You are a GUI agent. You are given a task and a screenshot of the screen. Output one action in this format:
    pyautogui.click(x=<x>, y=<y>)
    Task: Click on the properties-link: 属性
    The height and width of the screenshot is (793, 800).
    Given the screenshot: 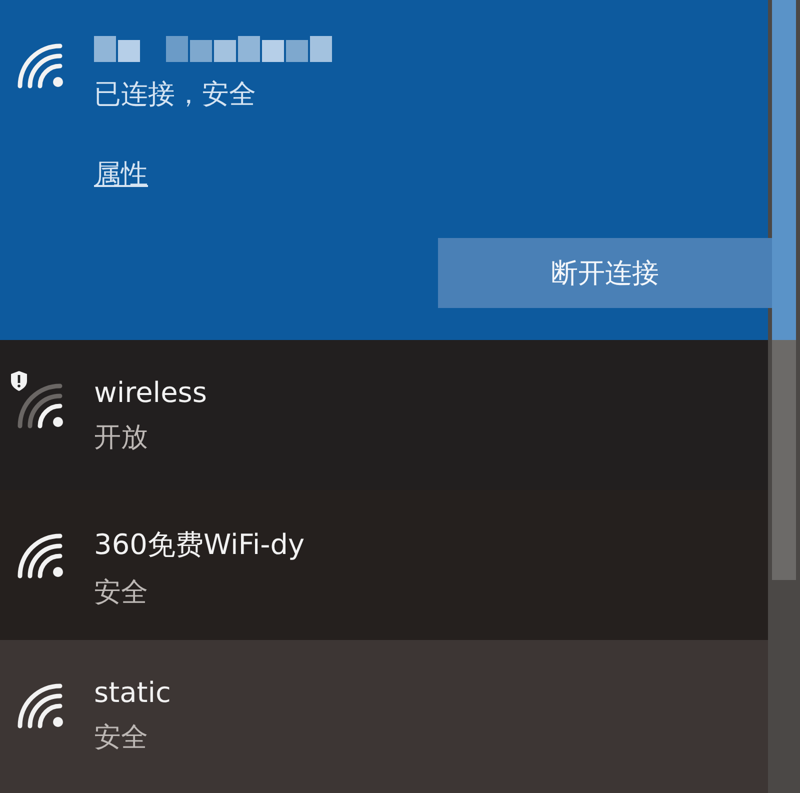 What is the action you would take?
    pyautogui.click(x=121, y=174)
    